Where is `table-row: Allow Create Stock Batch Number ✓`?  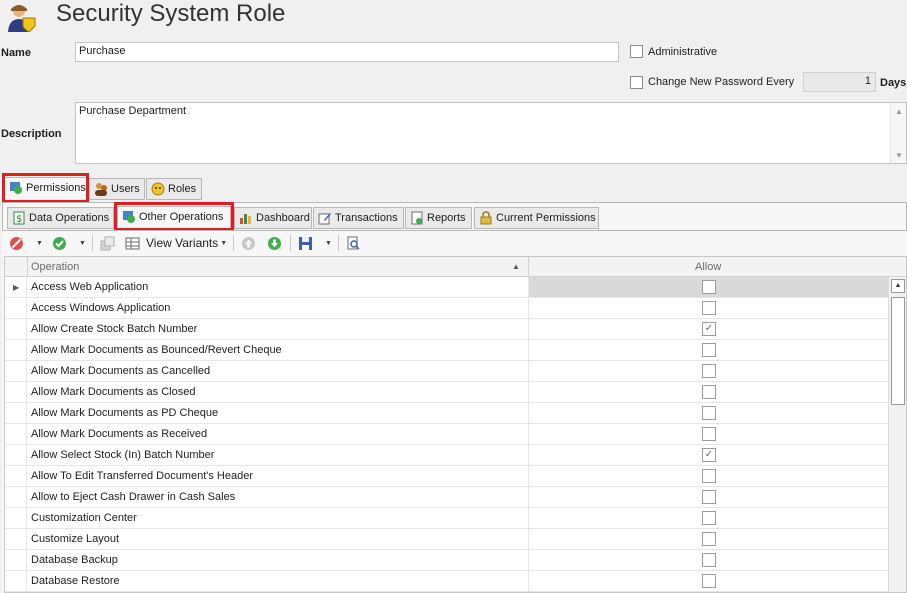
table-row: Allow Create Stock Batch Number ✓ is located at coordinates (446, 329).